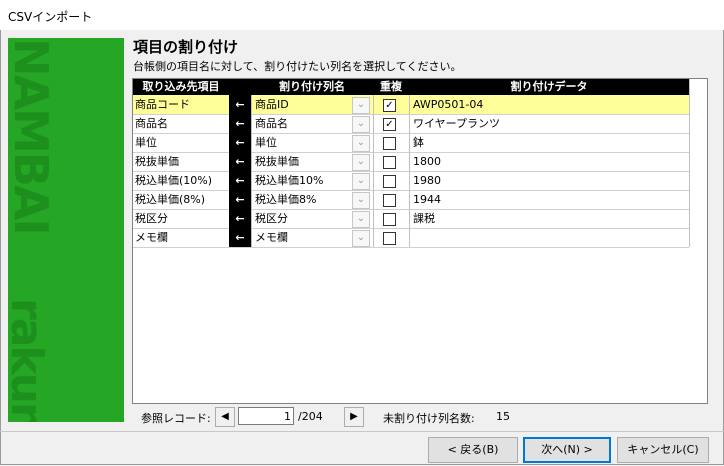 The width and height of the screenshot is (724, 466). I want to click on brand-logo-top: NAMBAI, so click(33, 136).